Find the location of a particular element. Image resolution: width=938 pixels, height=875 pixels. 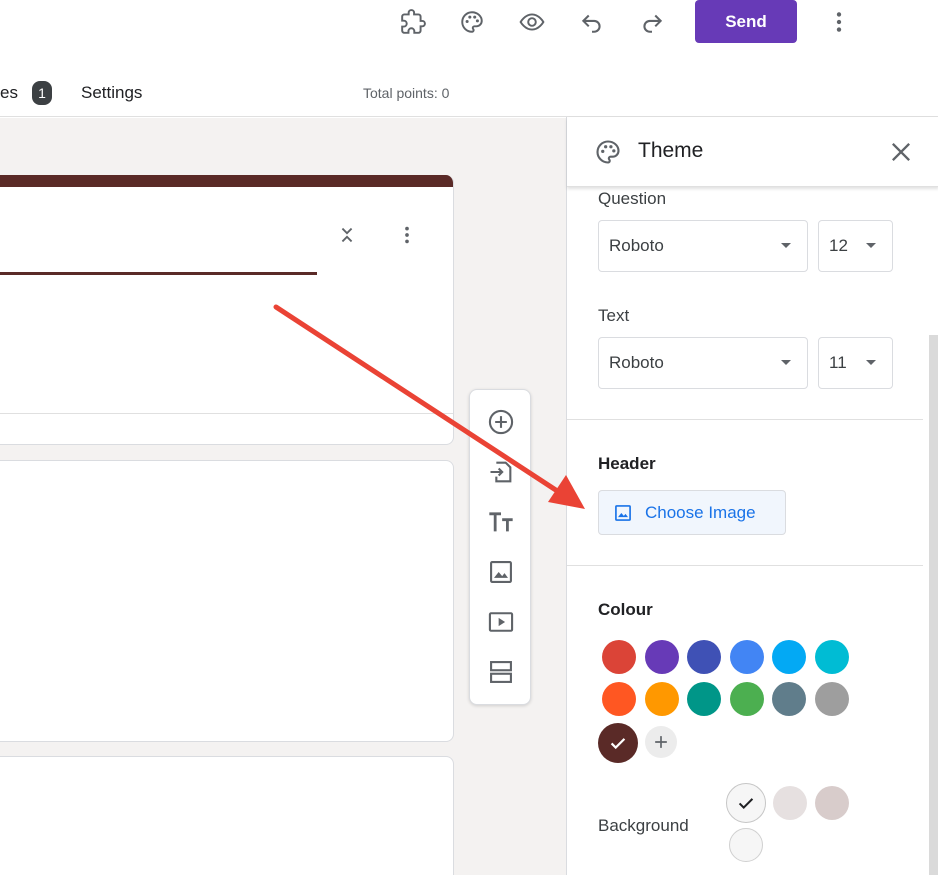

import-questions-icon is located at coordinates (501, 472).